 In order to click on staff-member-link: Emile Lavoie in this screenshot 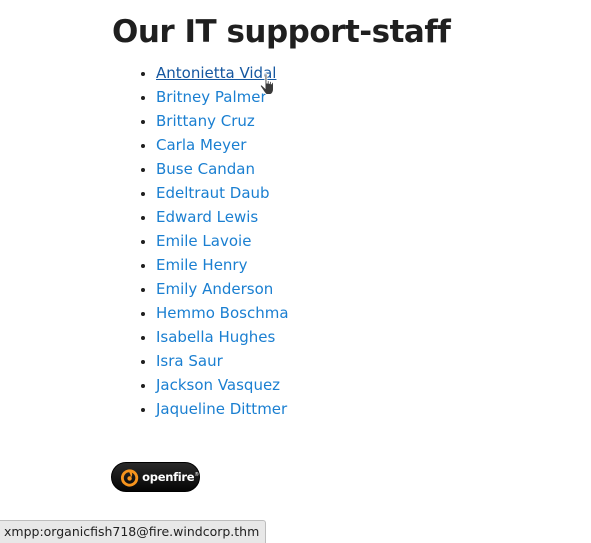, I will do `click(203, 241)`.